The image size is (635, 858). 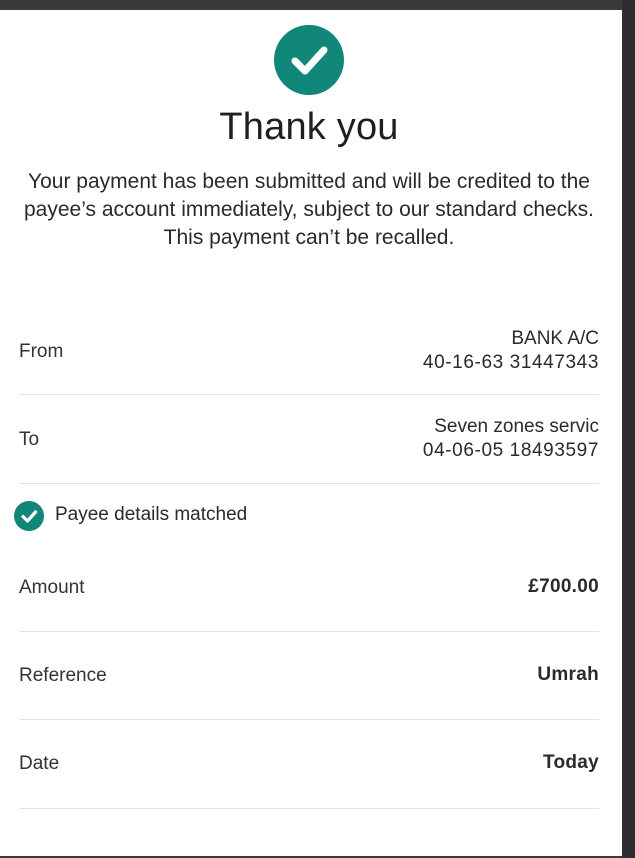 What do you see at coordinates (555, 338) in the screenshot?
I see `from-account-name: BANK A/C` at bounding box center [555, 338].